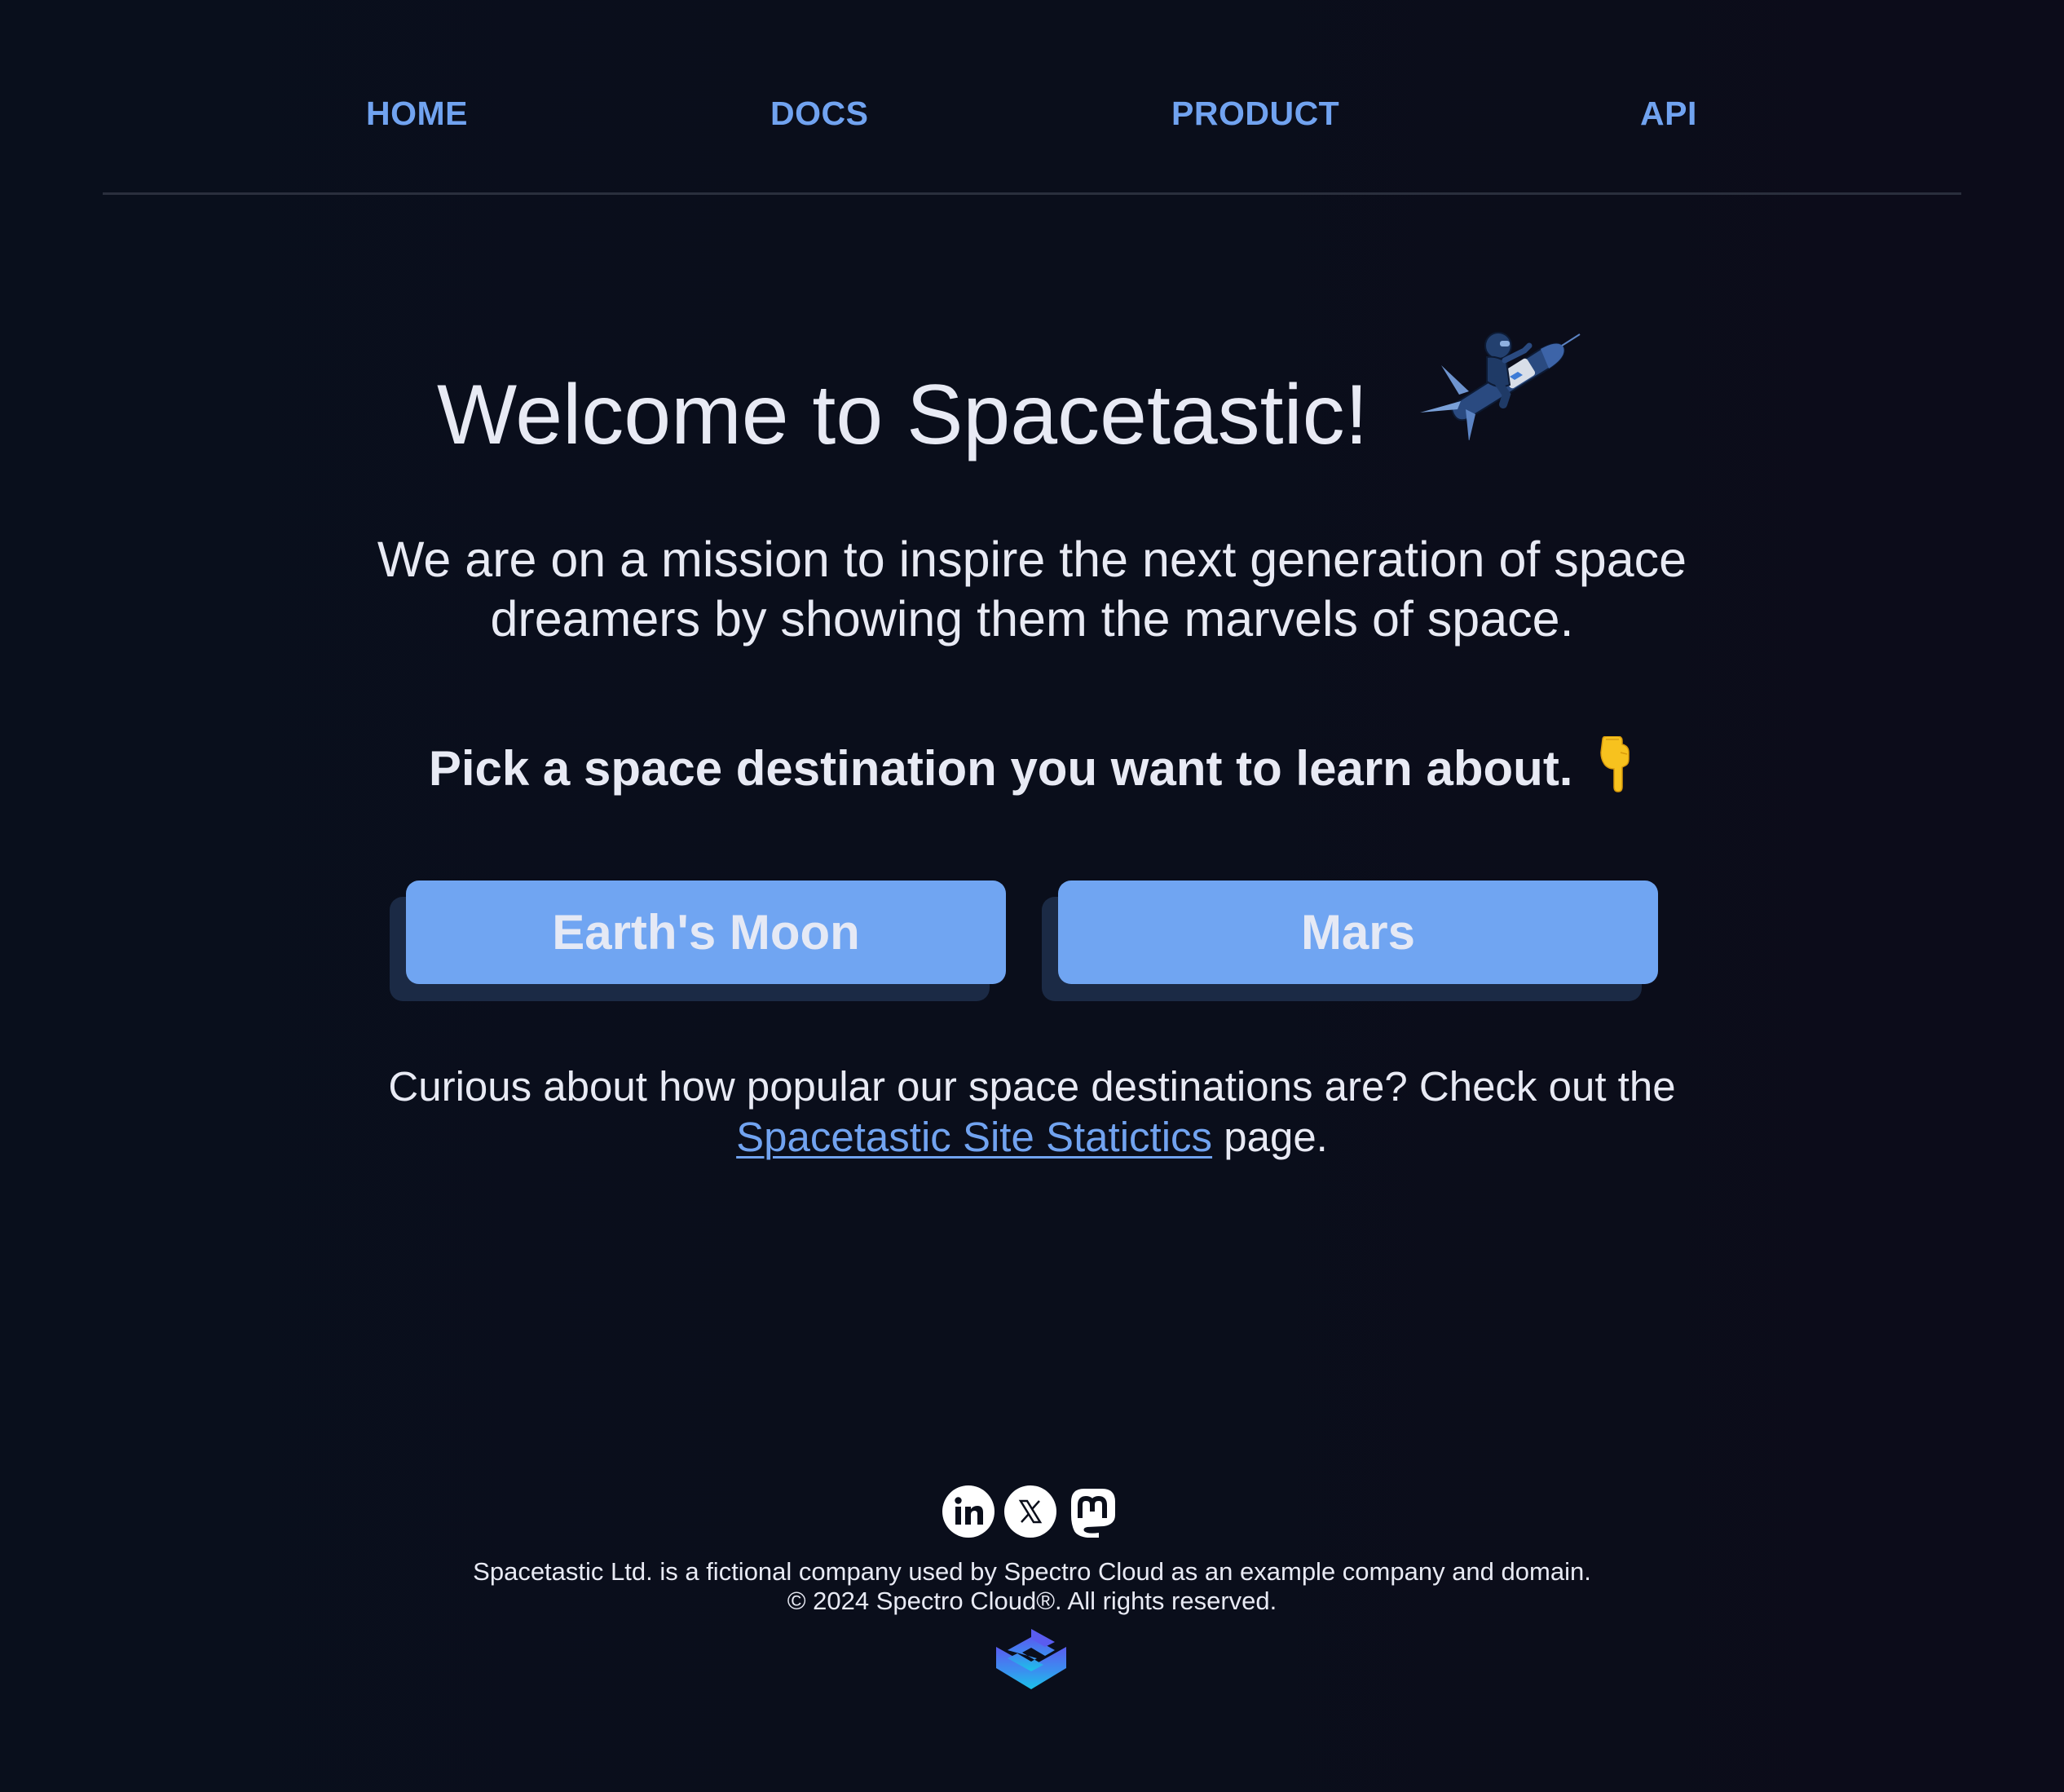 This screenshot has height=1792, width=2064. I want to click on mars-button-container: Mars, so click(1350, 942).